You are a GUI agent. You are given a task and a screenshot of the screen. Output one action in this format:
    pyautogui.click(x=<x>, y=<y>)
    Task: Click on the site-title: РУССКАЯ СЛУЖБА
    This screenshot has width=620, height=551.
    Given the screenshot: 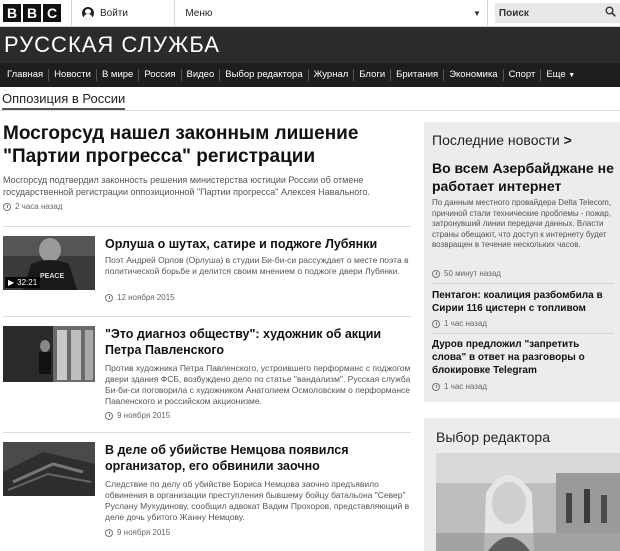 What is the action you would take?
    pyautogui.click(x=112, y=45)
    